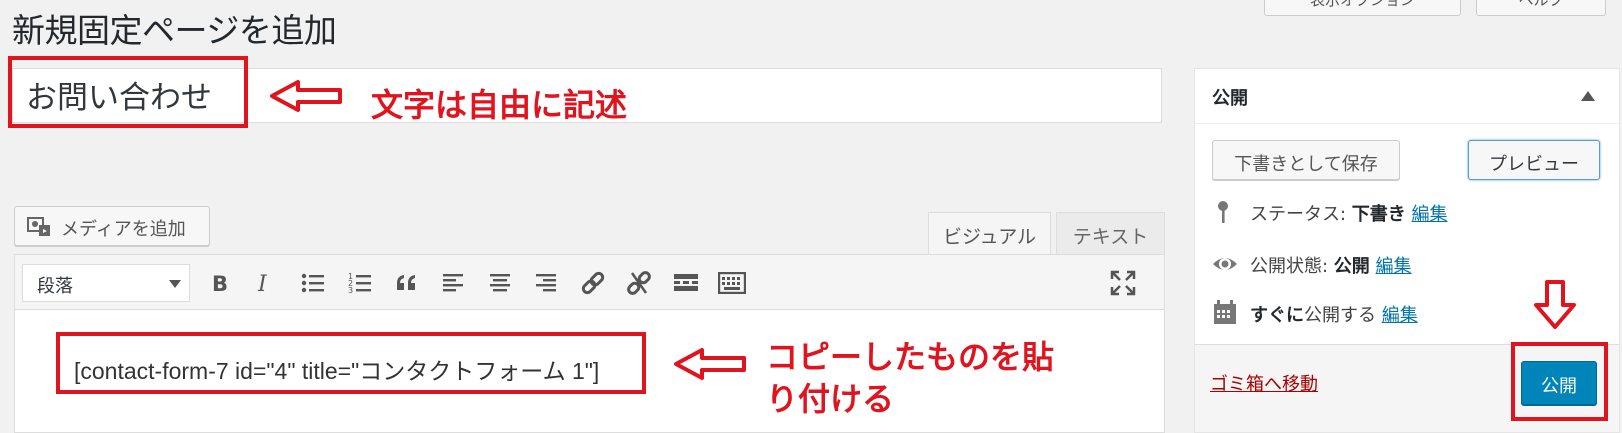  What do you see at coordinates (1340, 315) in the screenshot?
I see `schedule-label: 公開する` at bounding box center [1340, 315].